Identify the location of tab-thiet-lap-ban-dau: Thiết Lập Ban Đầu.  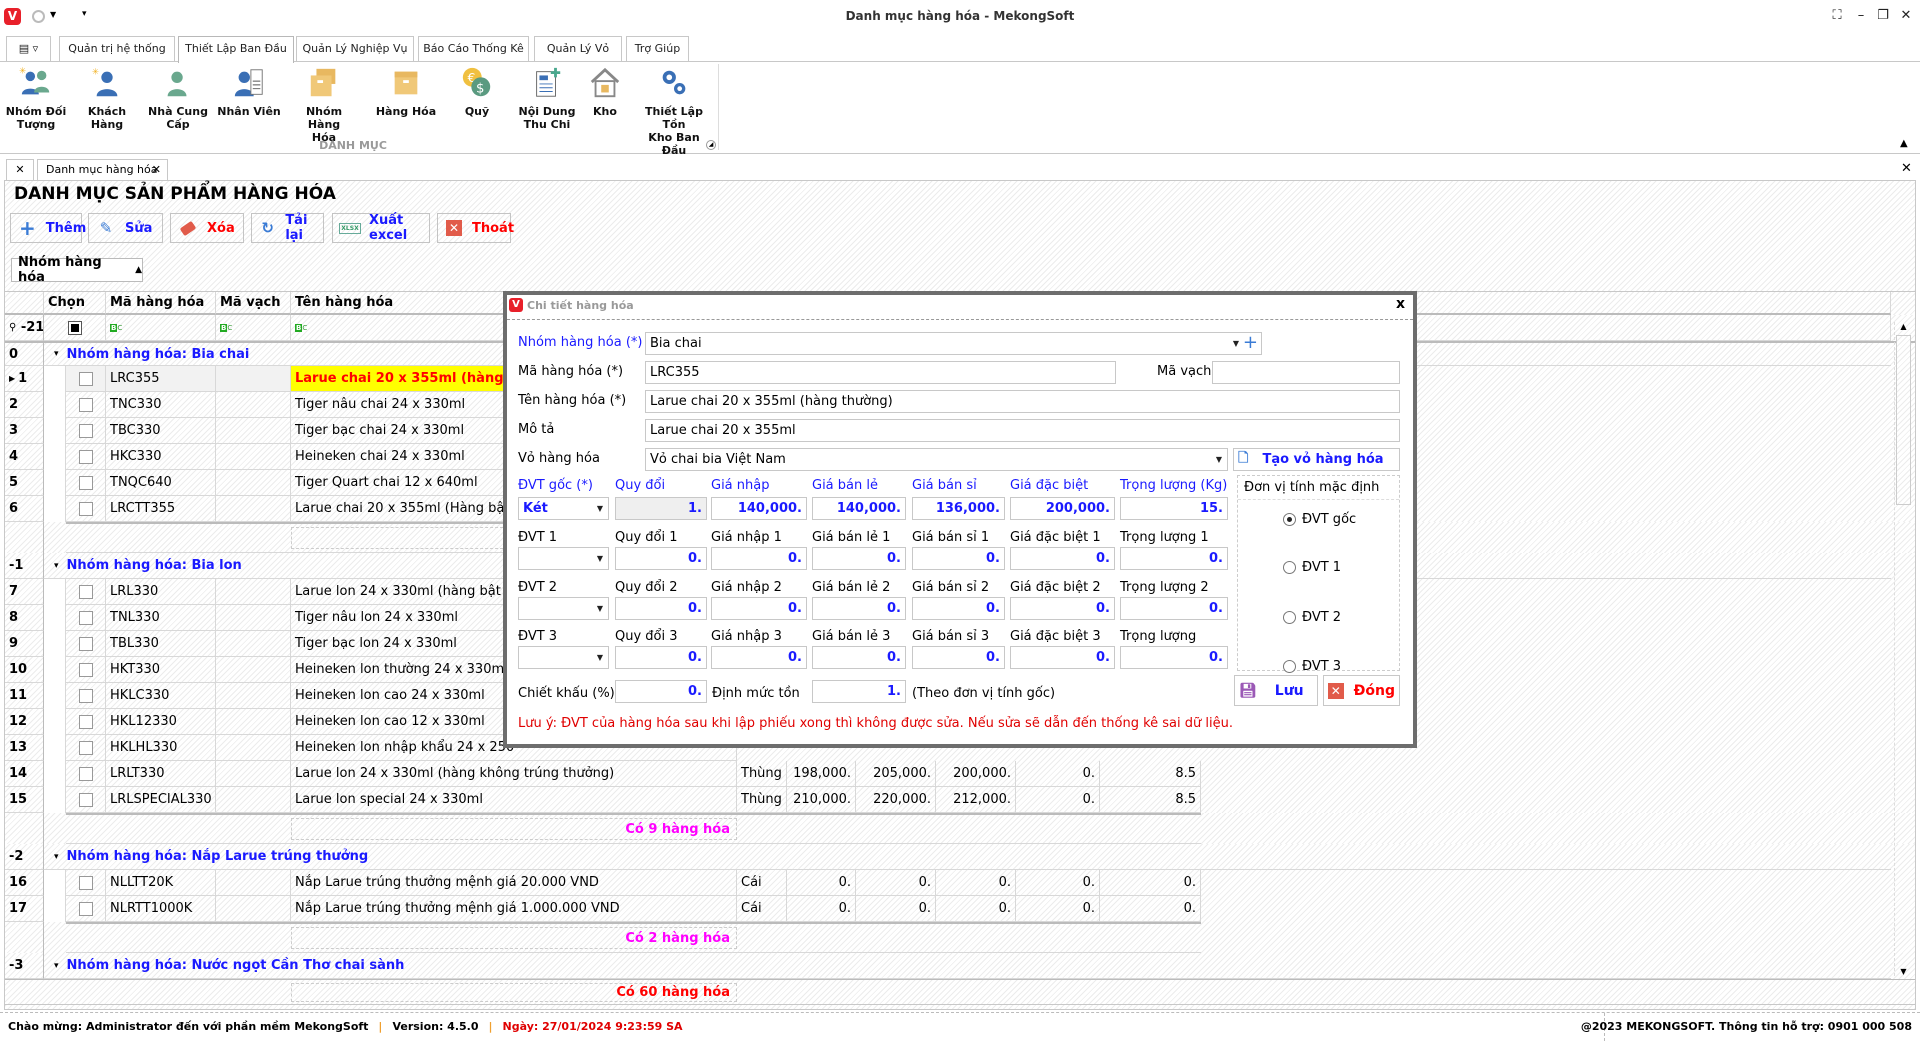
(236, 49).